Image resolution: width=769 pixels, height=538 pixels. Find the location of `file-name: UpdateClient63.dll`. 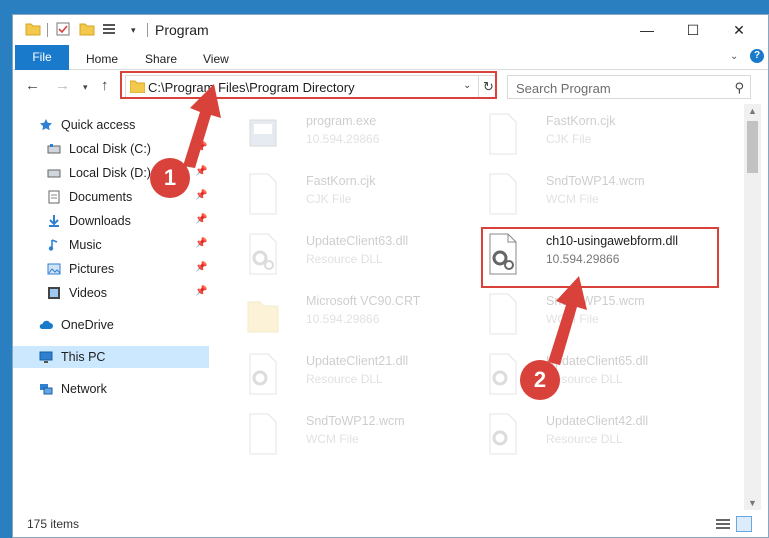

file-name: UpdateClient63.dll is located at coordinates (357, 241).